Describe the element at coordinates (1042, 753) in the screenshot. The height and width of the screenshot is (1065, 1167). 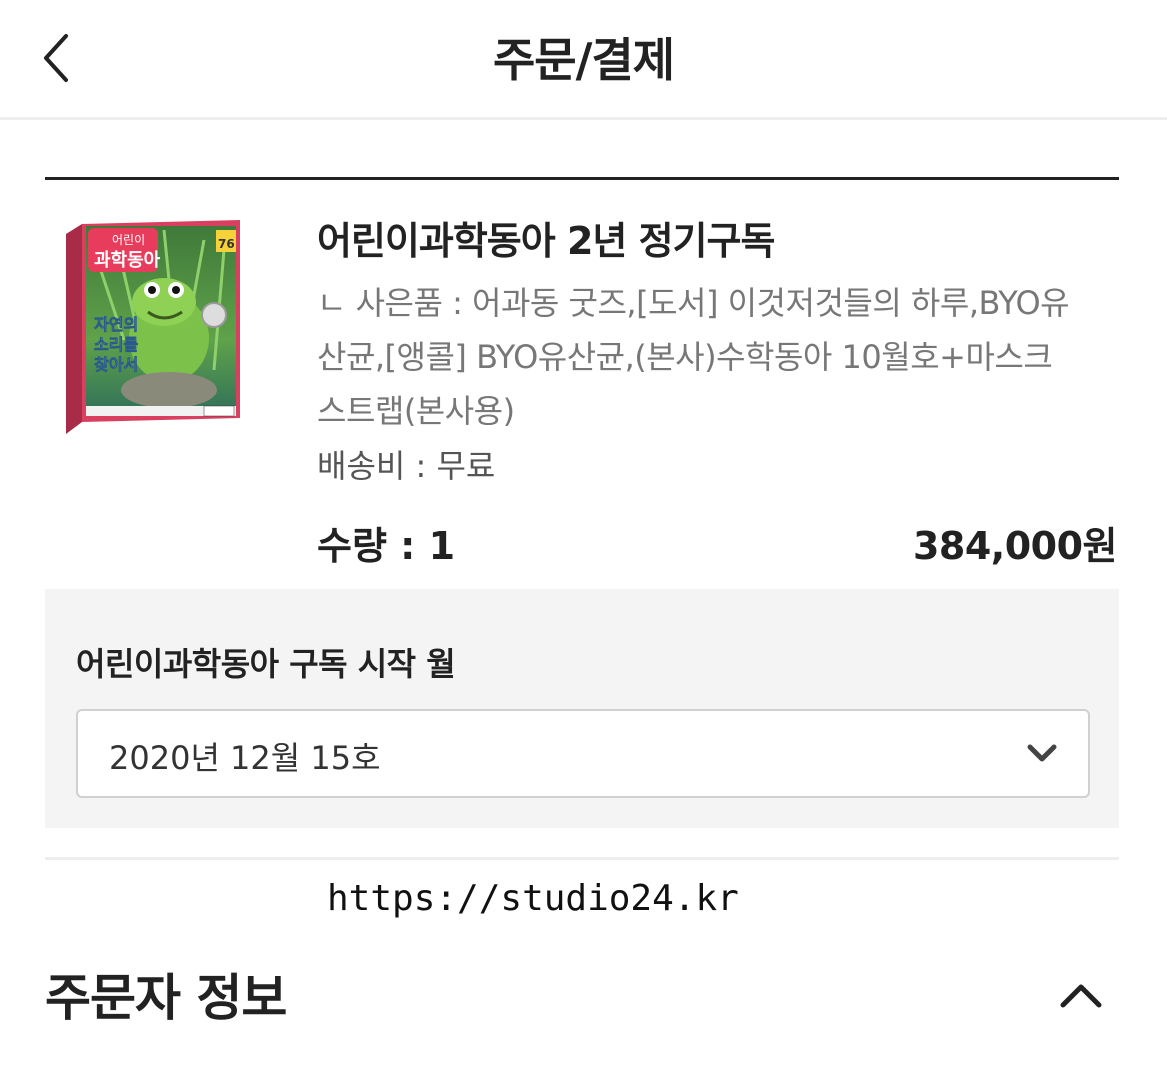
I see `chevron-down-icon` at that location.